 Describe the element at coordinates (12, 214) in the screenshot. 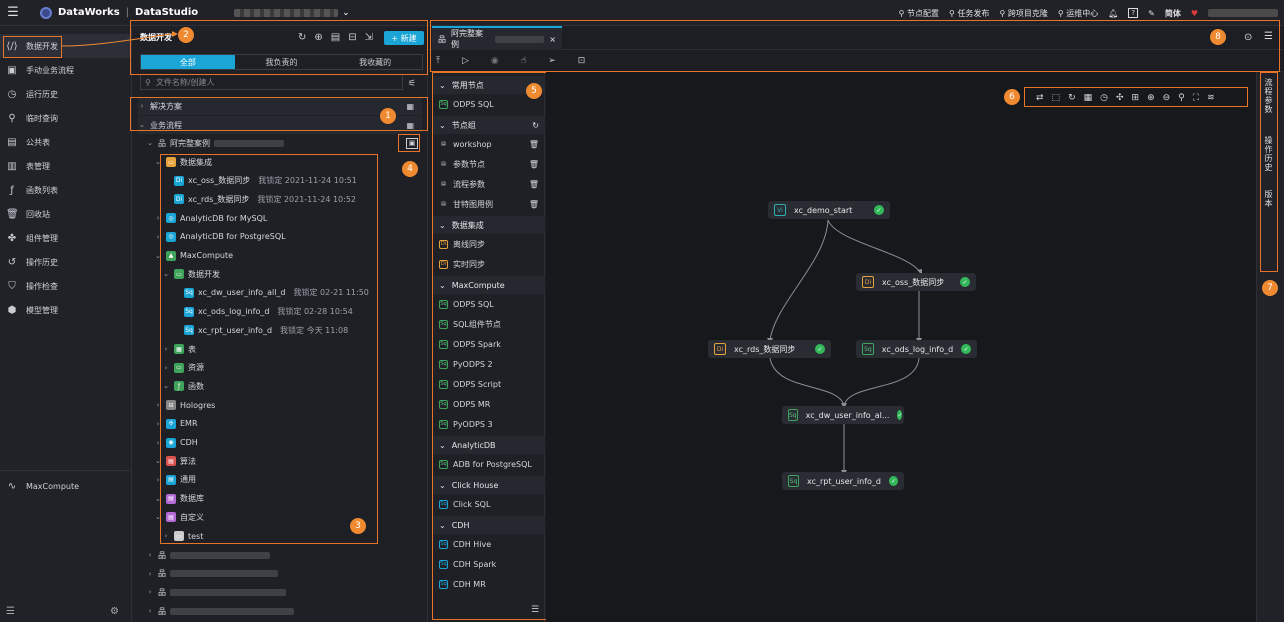

I see `trash-icon: 🗑︎` at that location.